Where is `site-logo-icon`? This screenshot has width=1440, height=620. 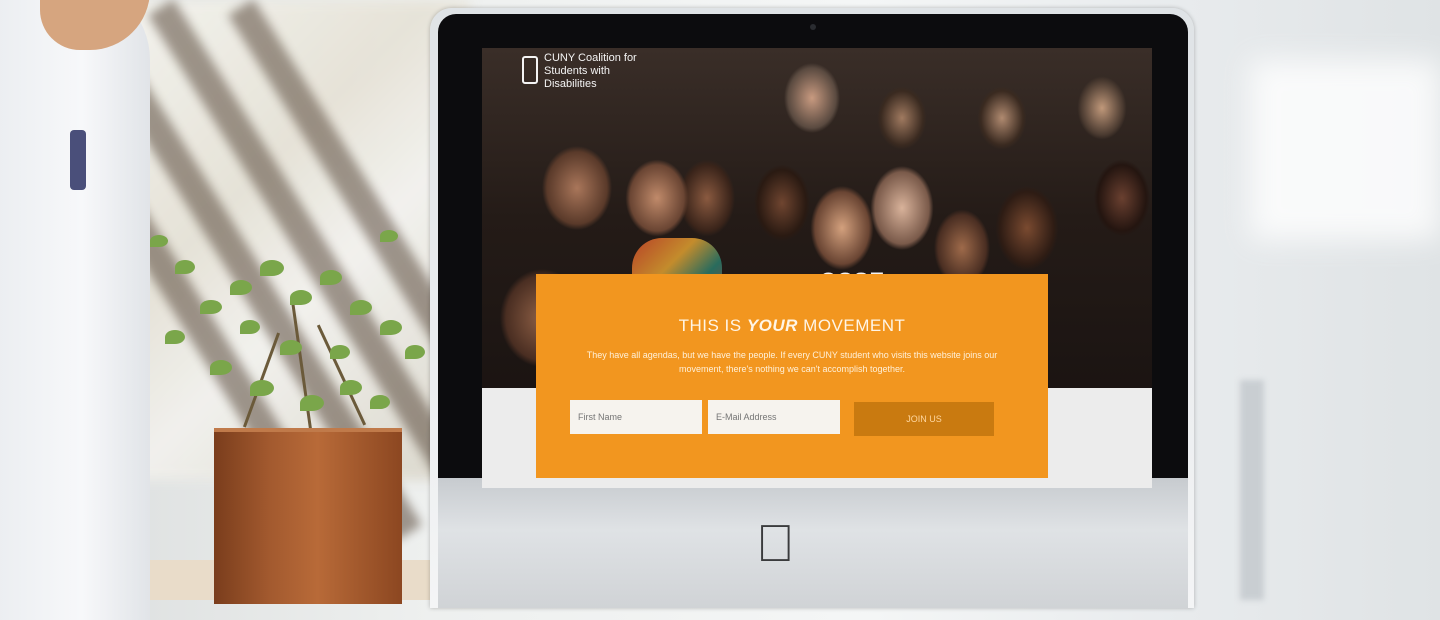
site-logo-icon is located at coordinates (530, 70).